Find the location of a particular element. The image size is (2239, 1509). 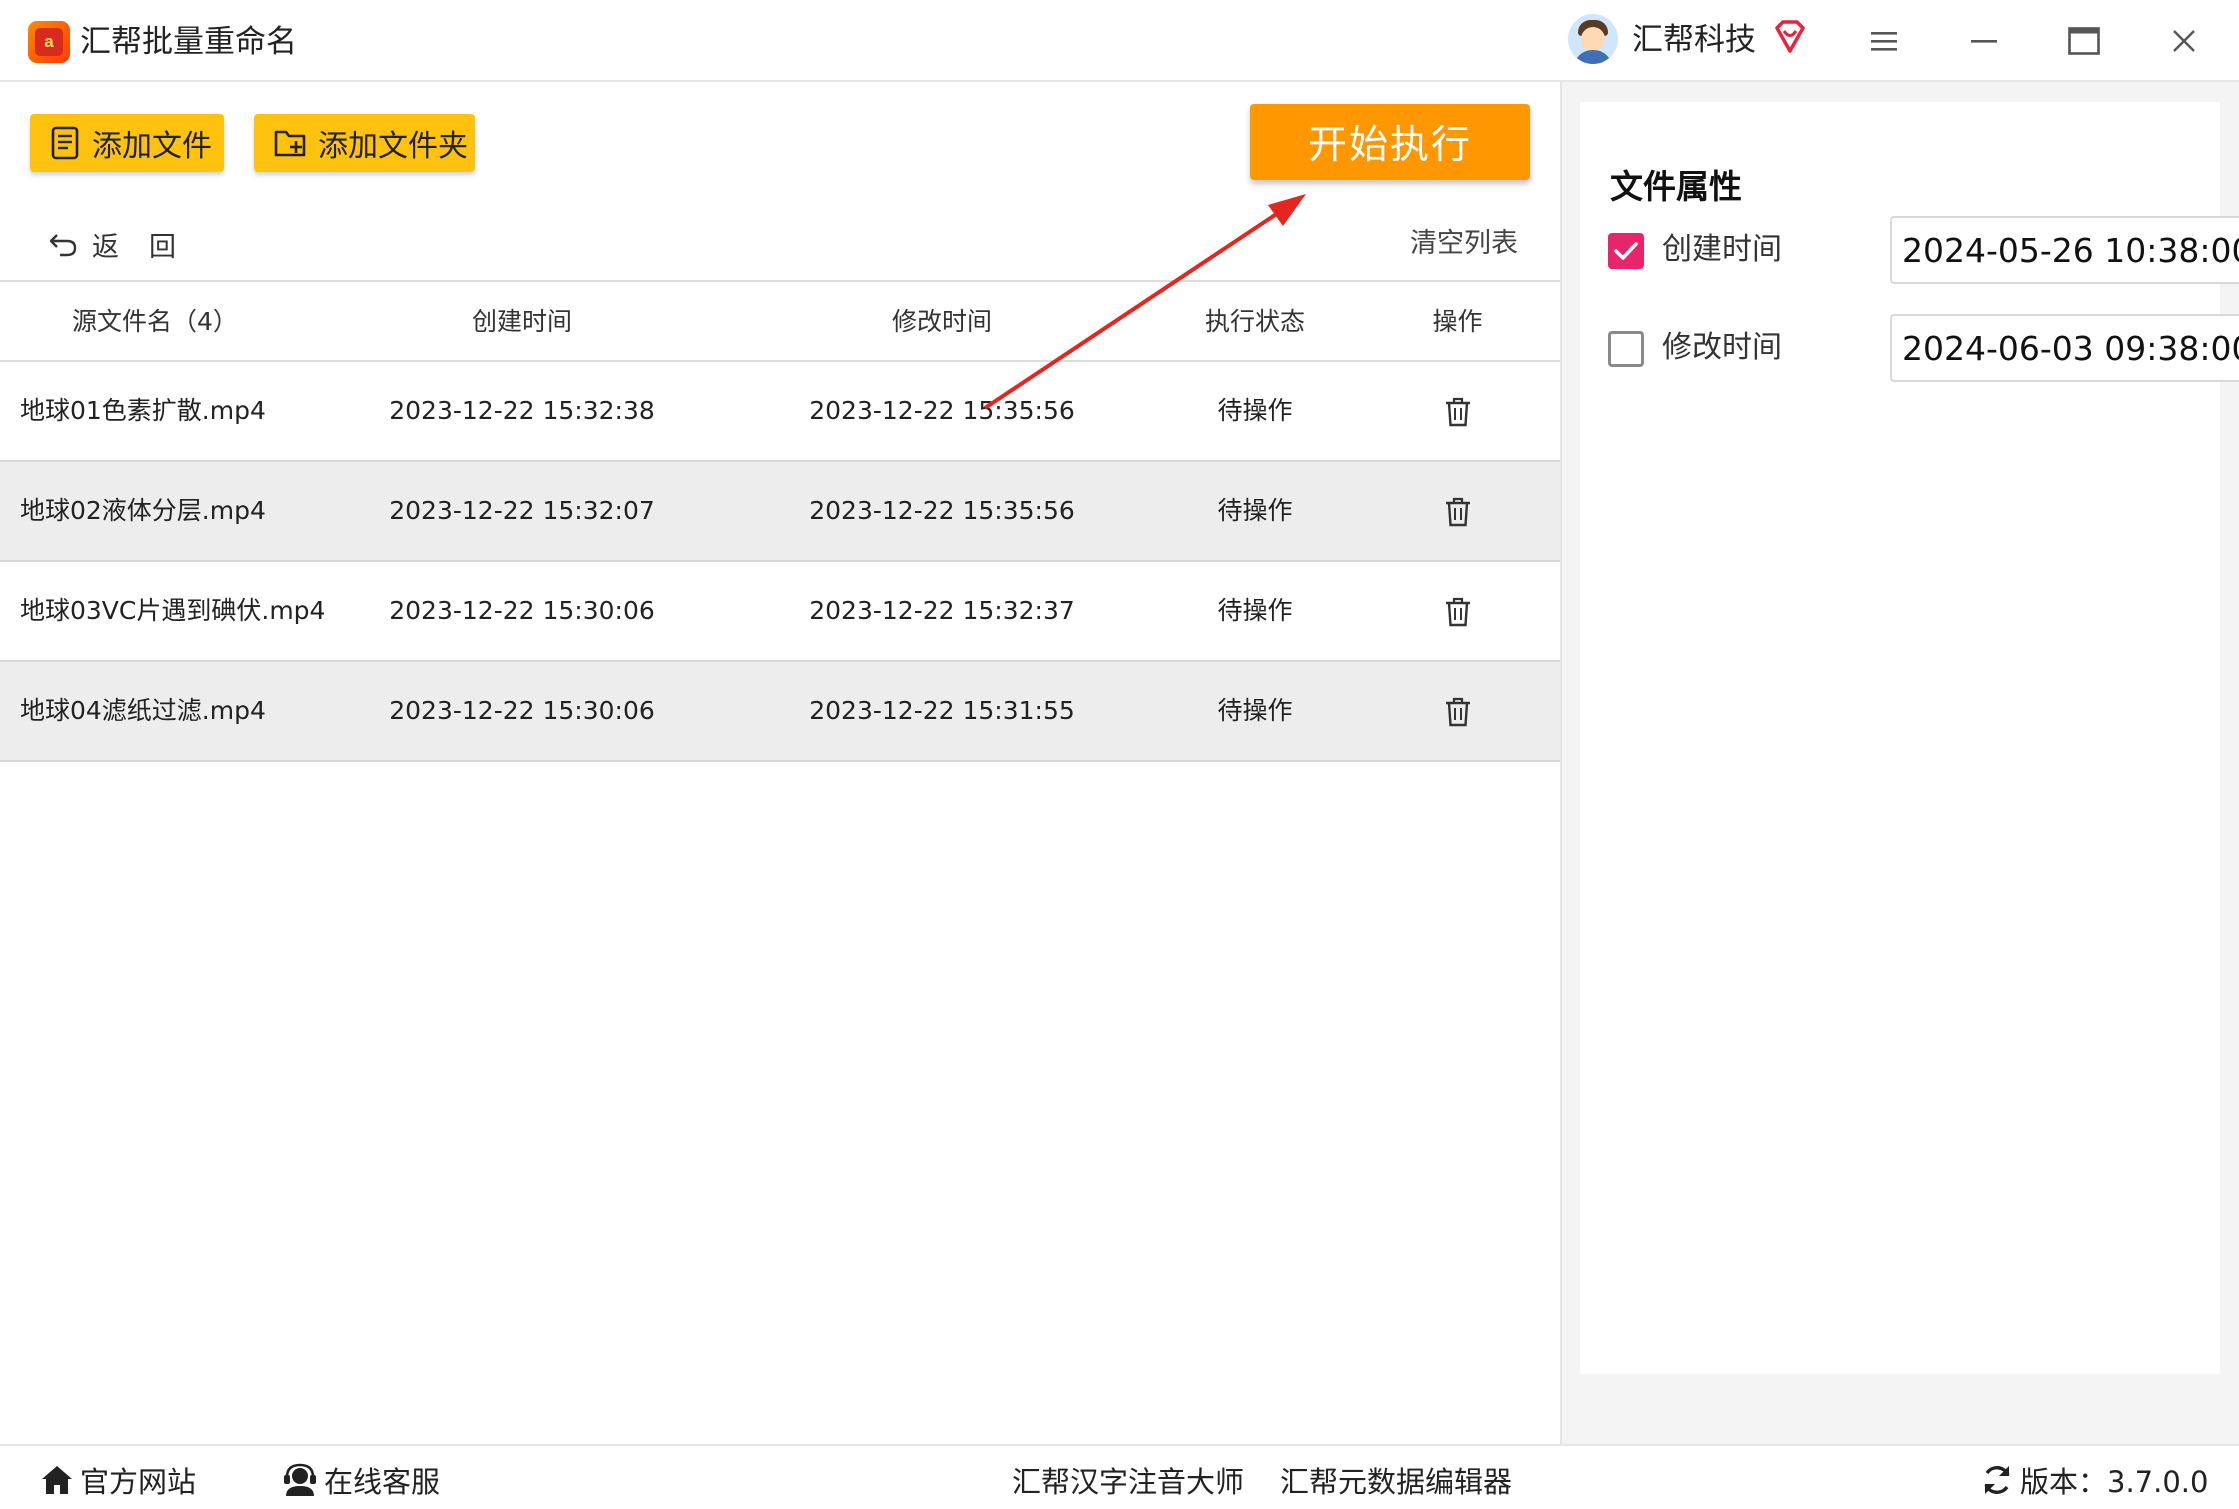

add-folder-icon is located at coordinates (290, 143).